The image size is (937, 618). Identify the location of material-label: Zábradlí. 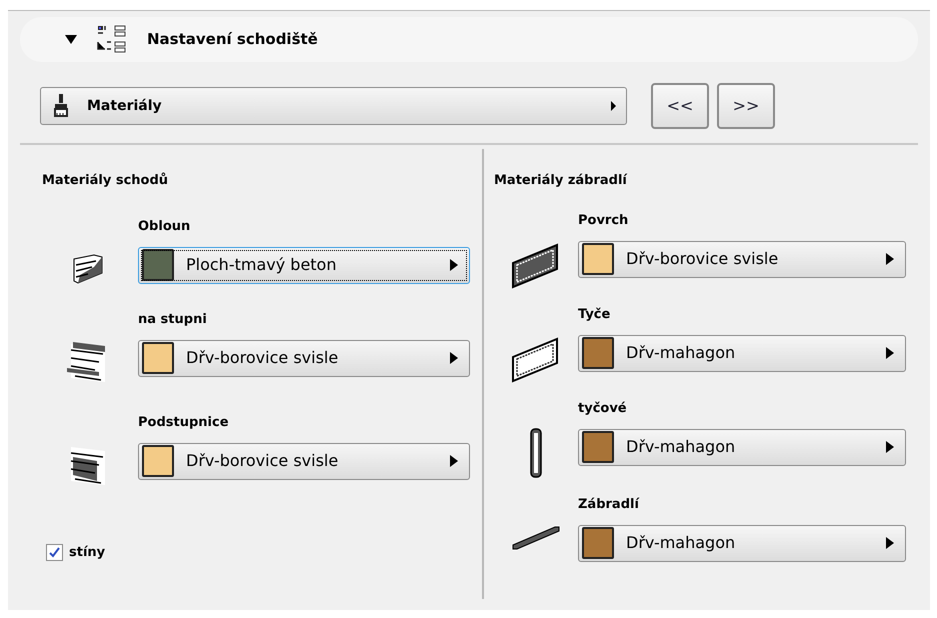
(609, 505).